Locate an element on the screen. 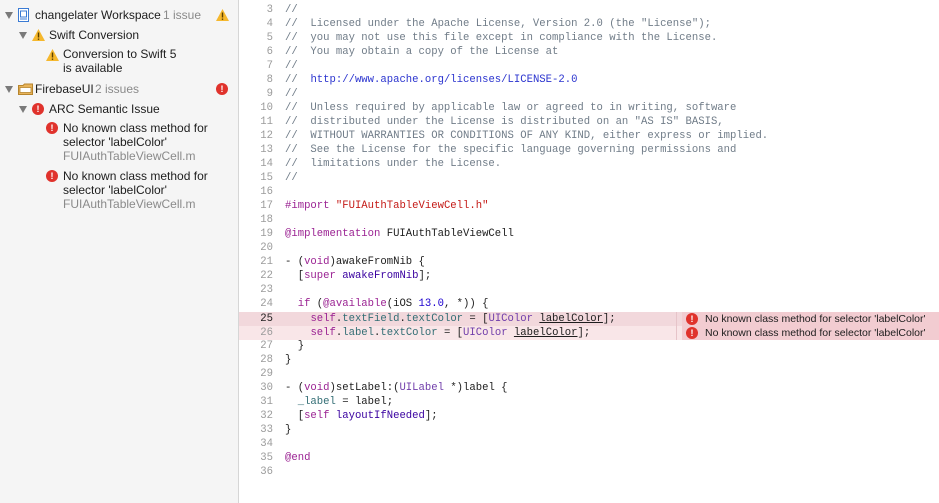  code-token: // is located at coordinates (298, 80).